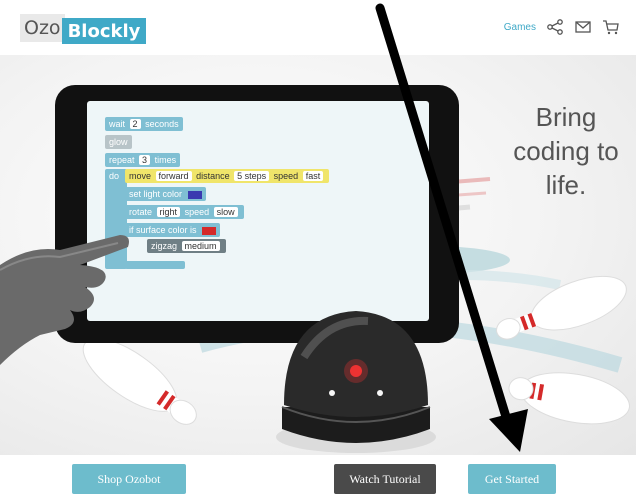  I want to click on rotate-label: rotate, so click(141, 212).